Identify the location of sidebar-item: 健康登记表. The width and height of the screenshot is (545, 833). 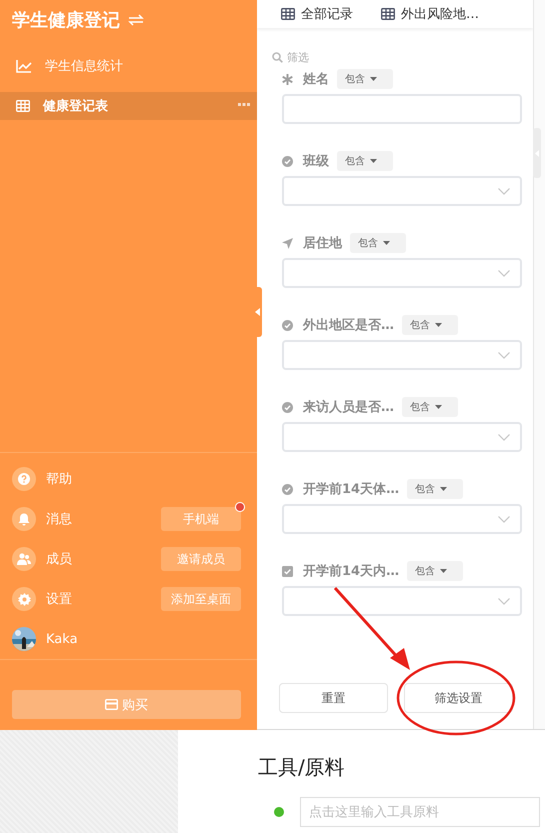
(128, 106).